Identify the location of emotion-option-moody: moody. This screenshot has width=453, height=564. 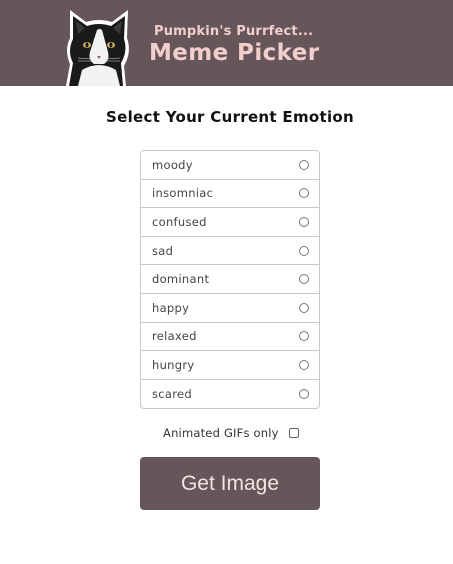
(230, 165).